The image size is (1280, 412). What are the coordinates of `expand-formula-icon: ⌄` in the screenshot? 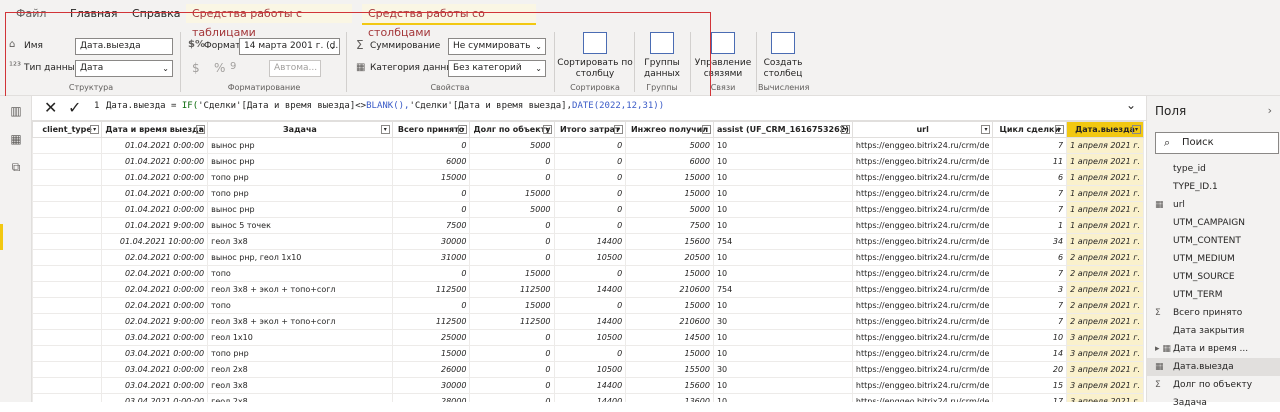 It's located at (1131, 105).